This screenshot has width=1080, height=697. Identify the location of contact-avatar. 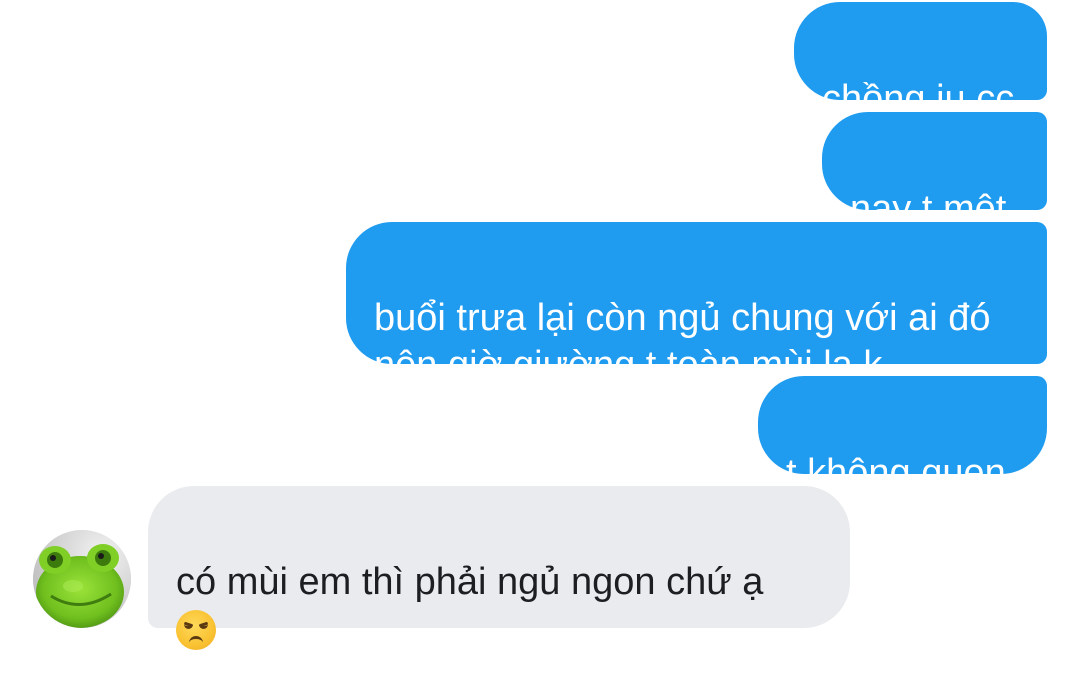
(82, 579).